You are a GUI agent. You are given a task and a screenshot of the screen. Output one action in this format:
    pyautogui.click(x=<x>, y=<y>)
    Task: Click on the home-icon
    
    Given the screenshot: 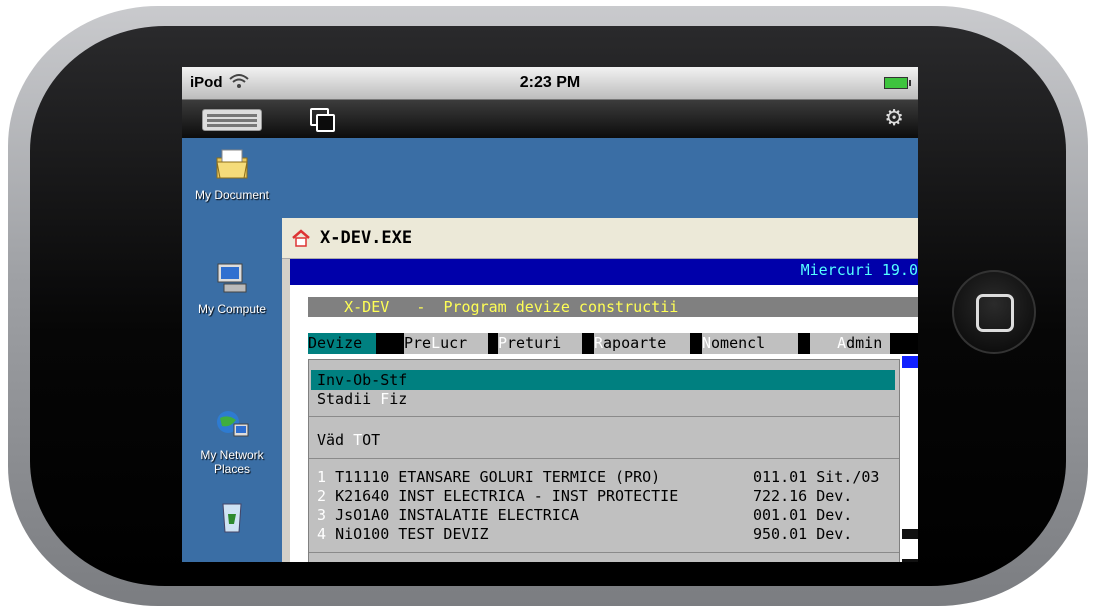 What is the action you would take?
    pyautogui.click(x=301, y=238)
    